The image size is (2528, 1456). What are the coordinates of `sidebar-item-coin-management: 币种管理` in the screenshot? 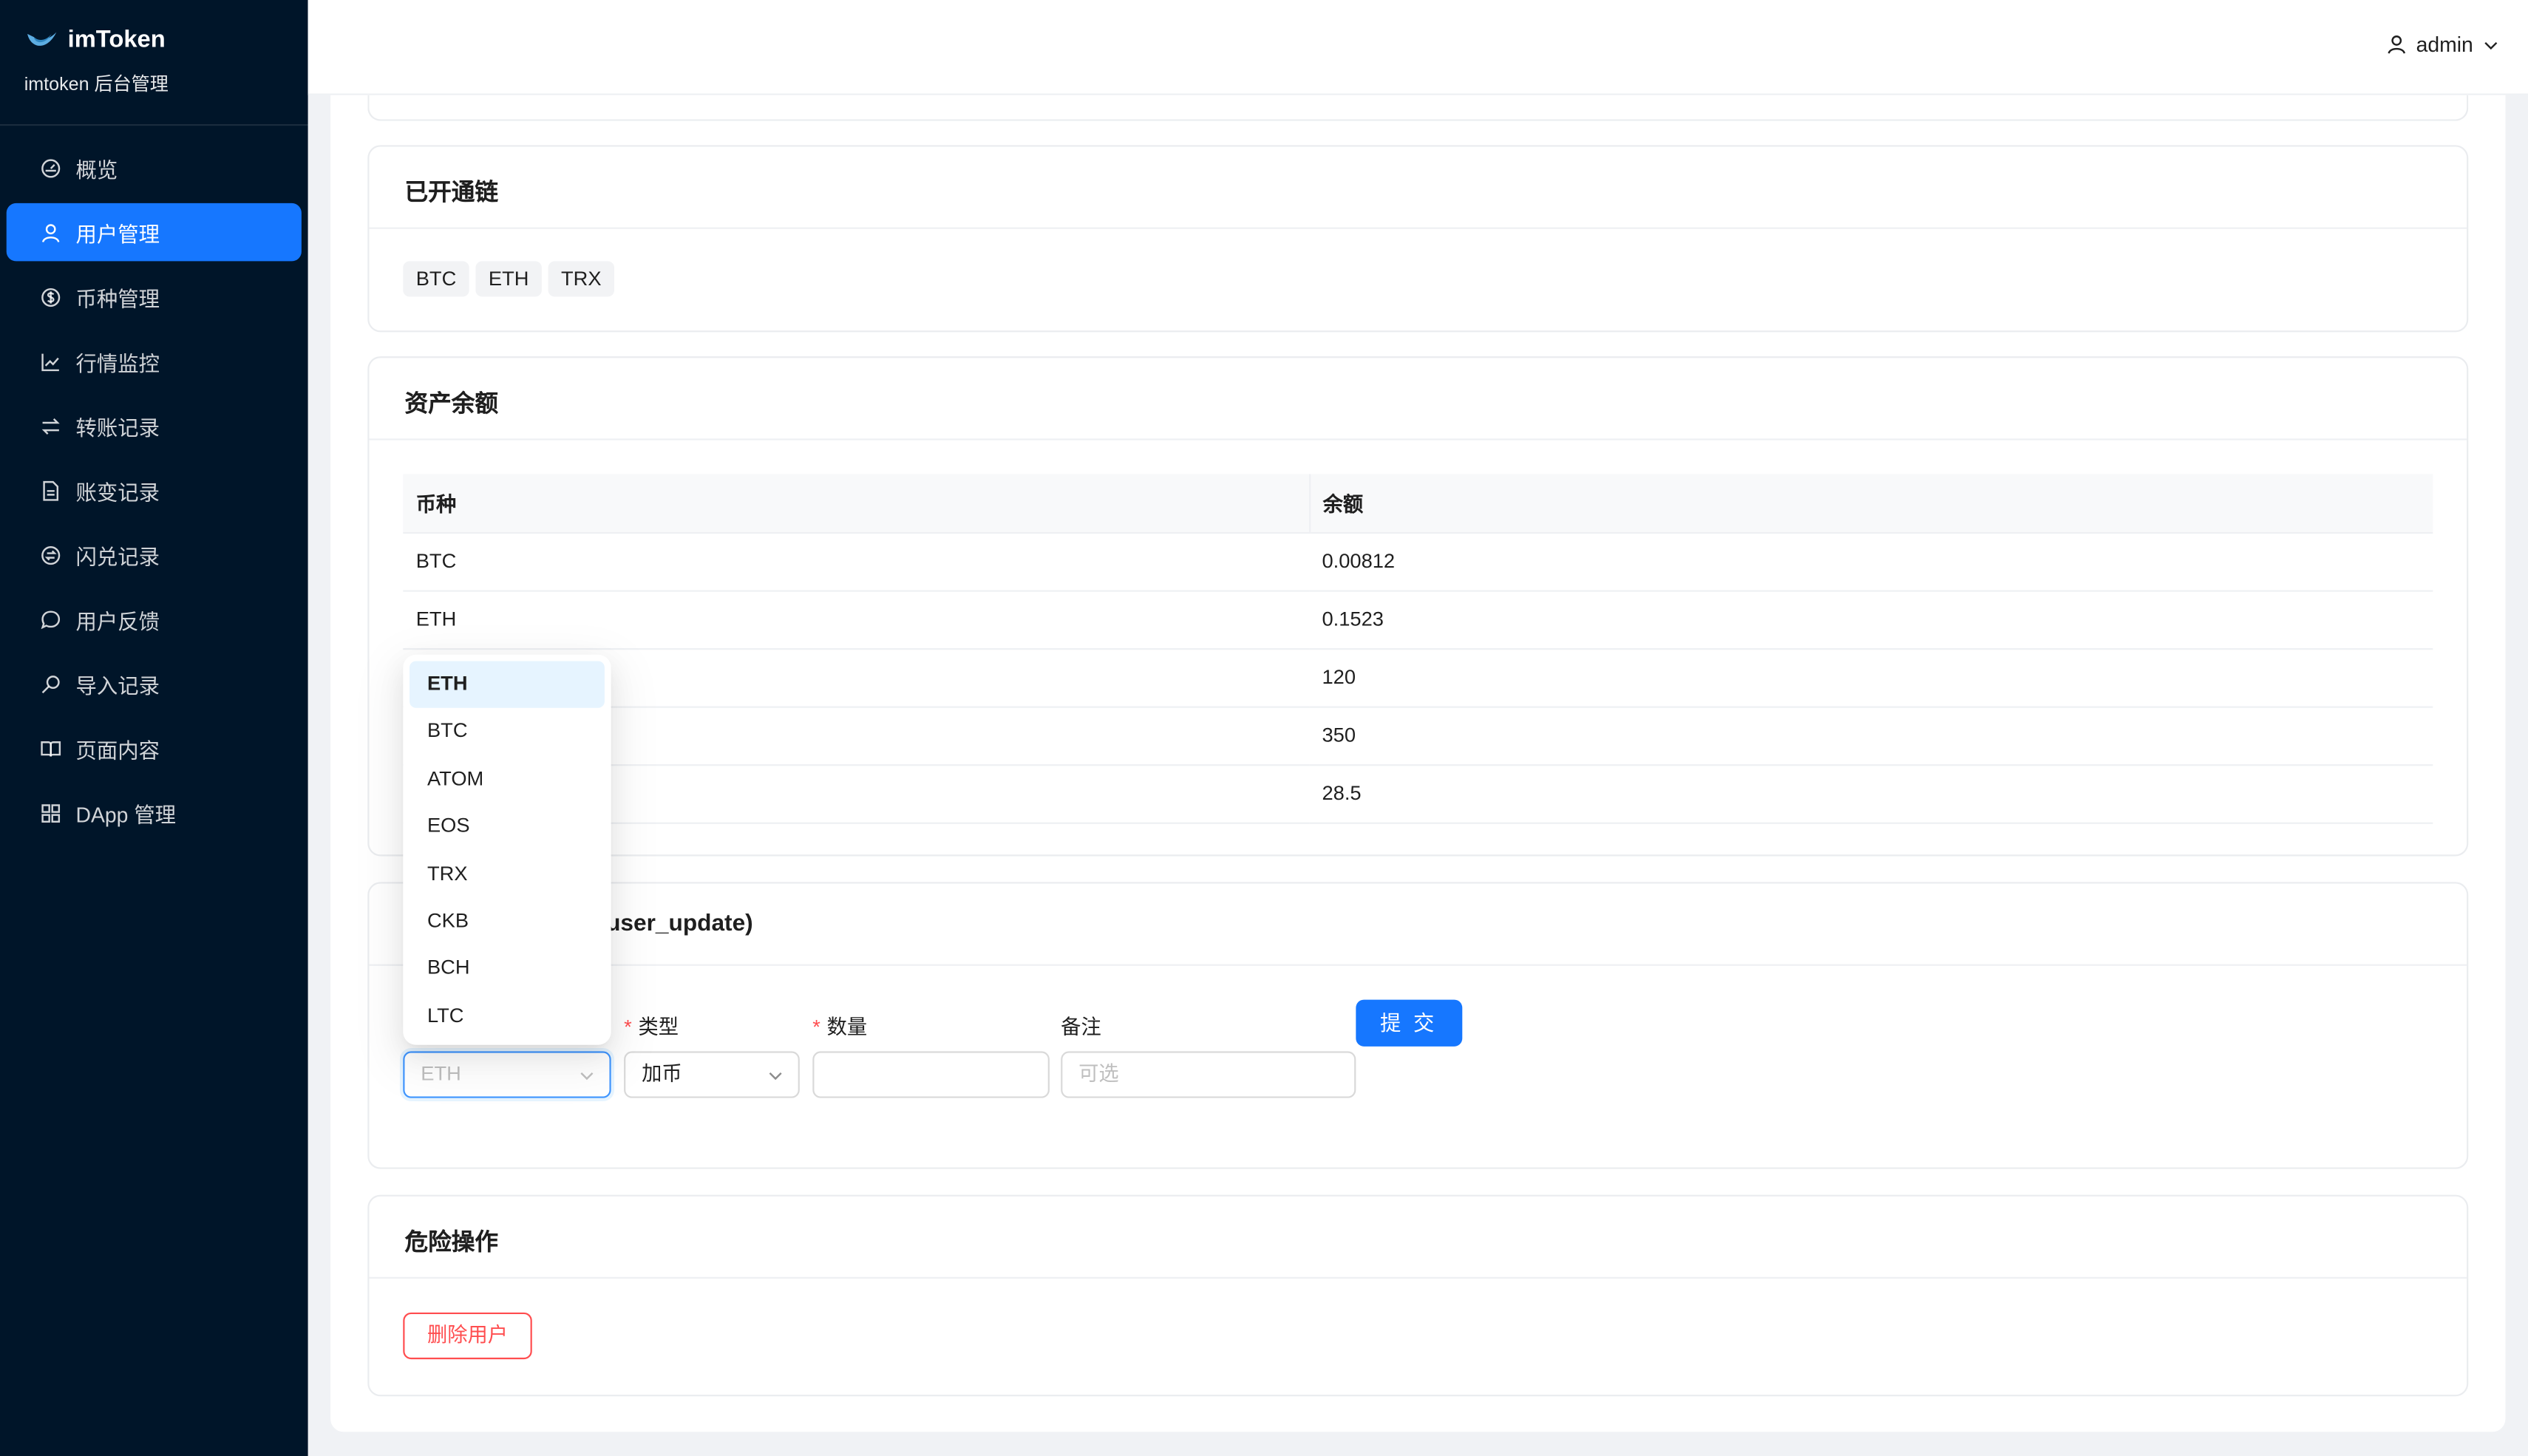 It's located at (155, 297).